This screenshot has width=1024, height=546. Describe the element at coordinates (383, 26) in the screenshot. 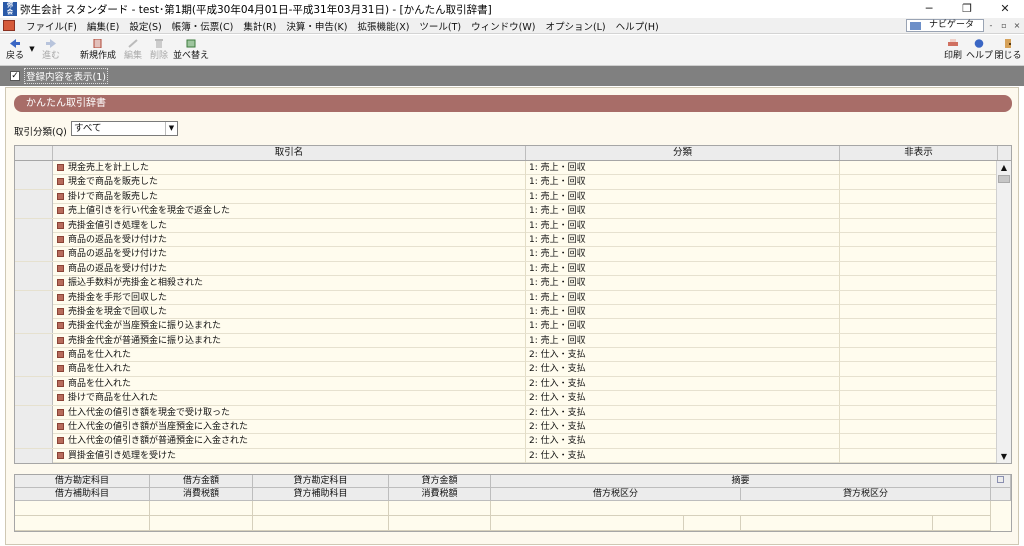

I see `menu-extensions: 拡張機能(X)` at that location.